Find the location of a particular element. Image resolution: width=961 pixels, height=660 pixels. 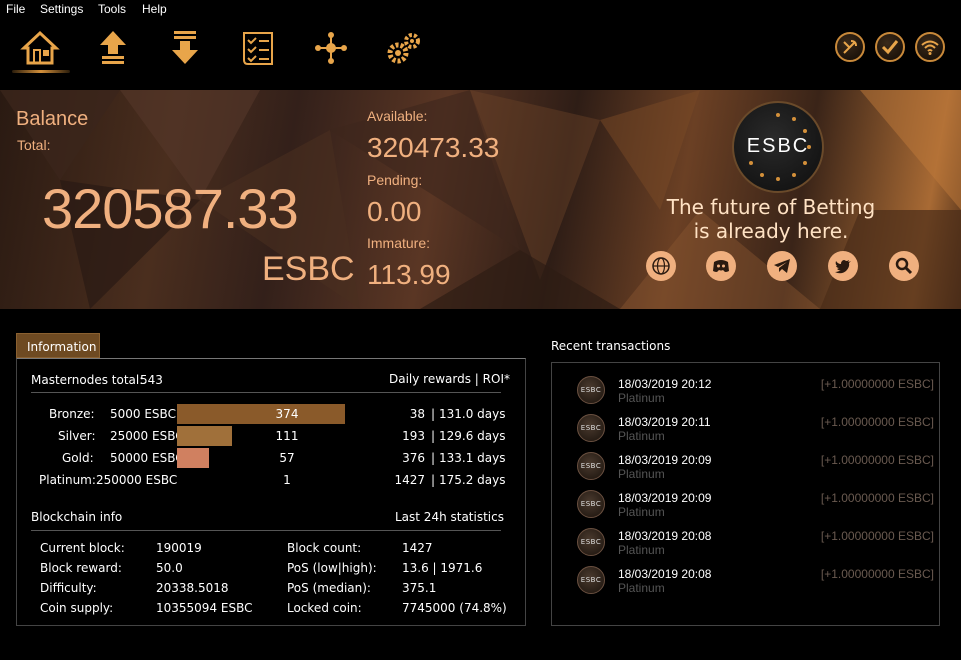

telegram-icon is located at coordinates (782, 266).